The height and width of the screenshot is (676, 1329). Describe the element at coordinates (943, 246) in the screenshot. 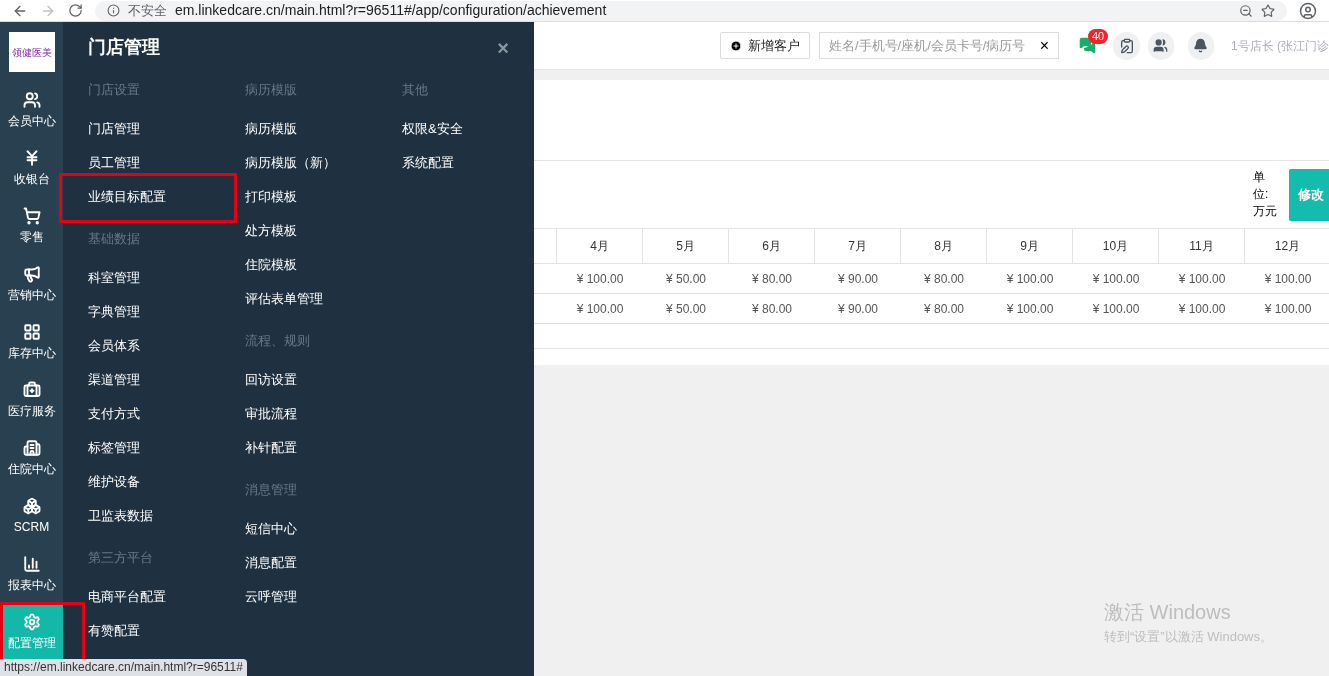

I see `column-header: 8月` at that location.